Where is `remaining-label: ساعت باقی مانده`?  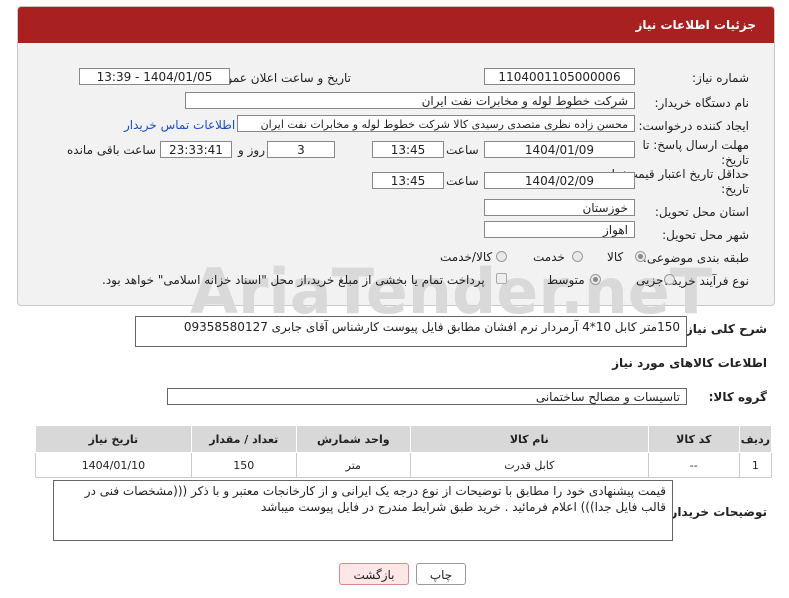 remaining-label: ساعت باقی مانده is located at coordinates (112, 150).